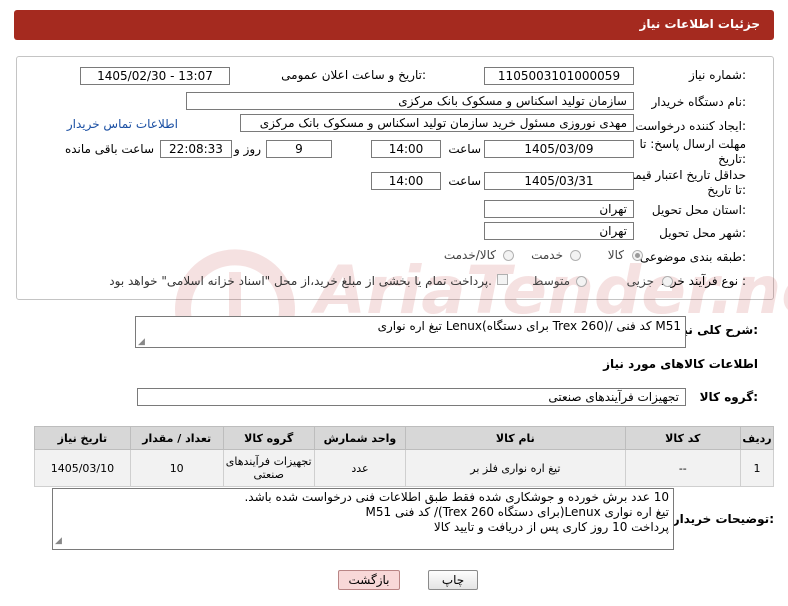  Describe the element at coordinates (464, 149) in the screenshot. I see `reply-time-label: ساعت` at that location.